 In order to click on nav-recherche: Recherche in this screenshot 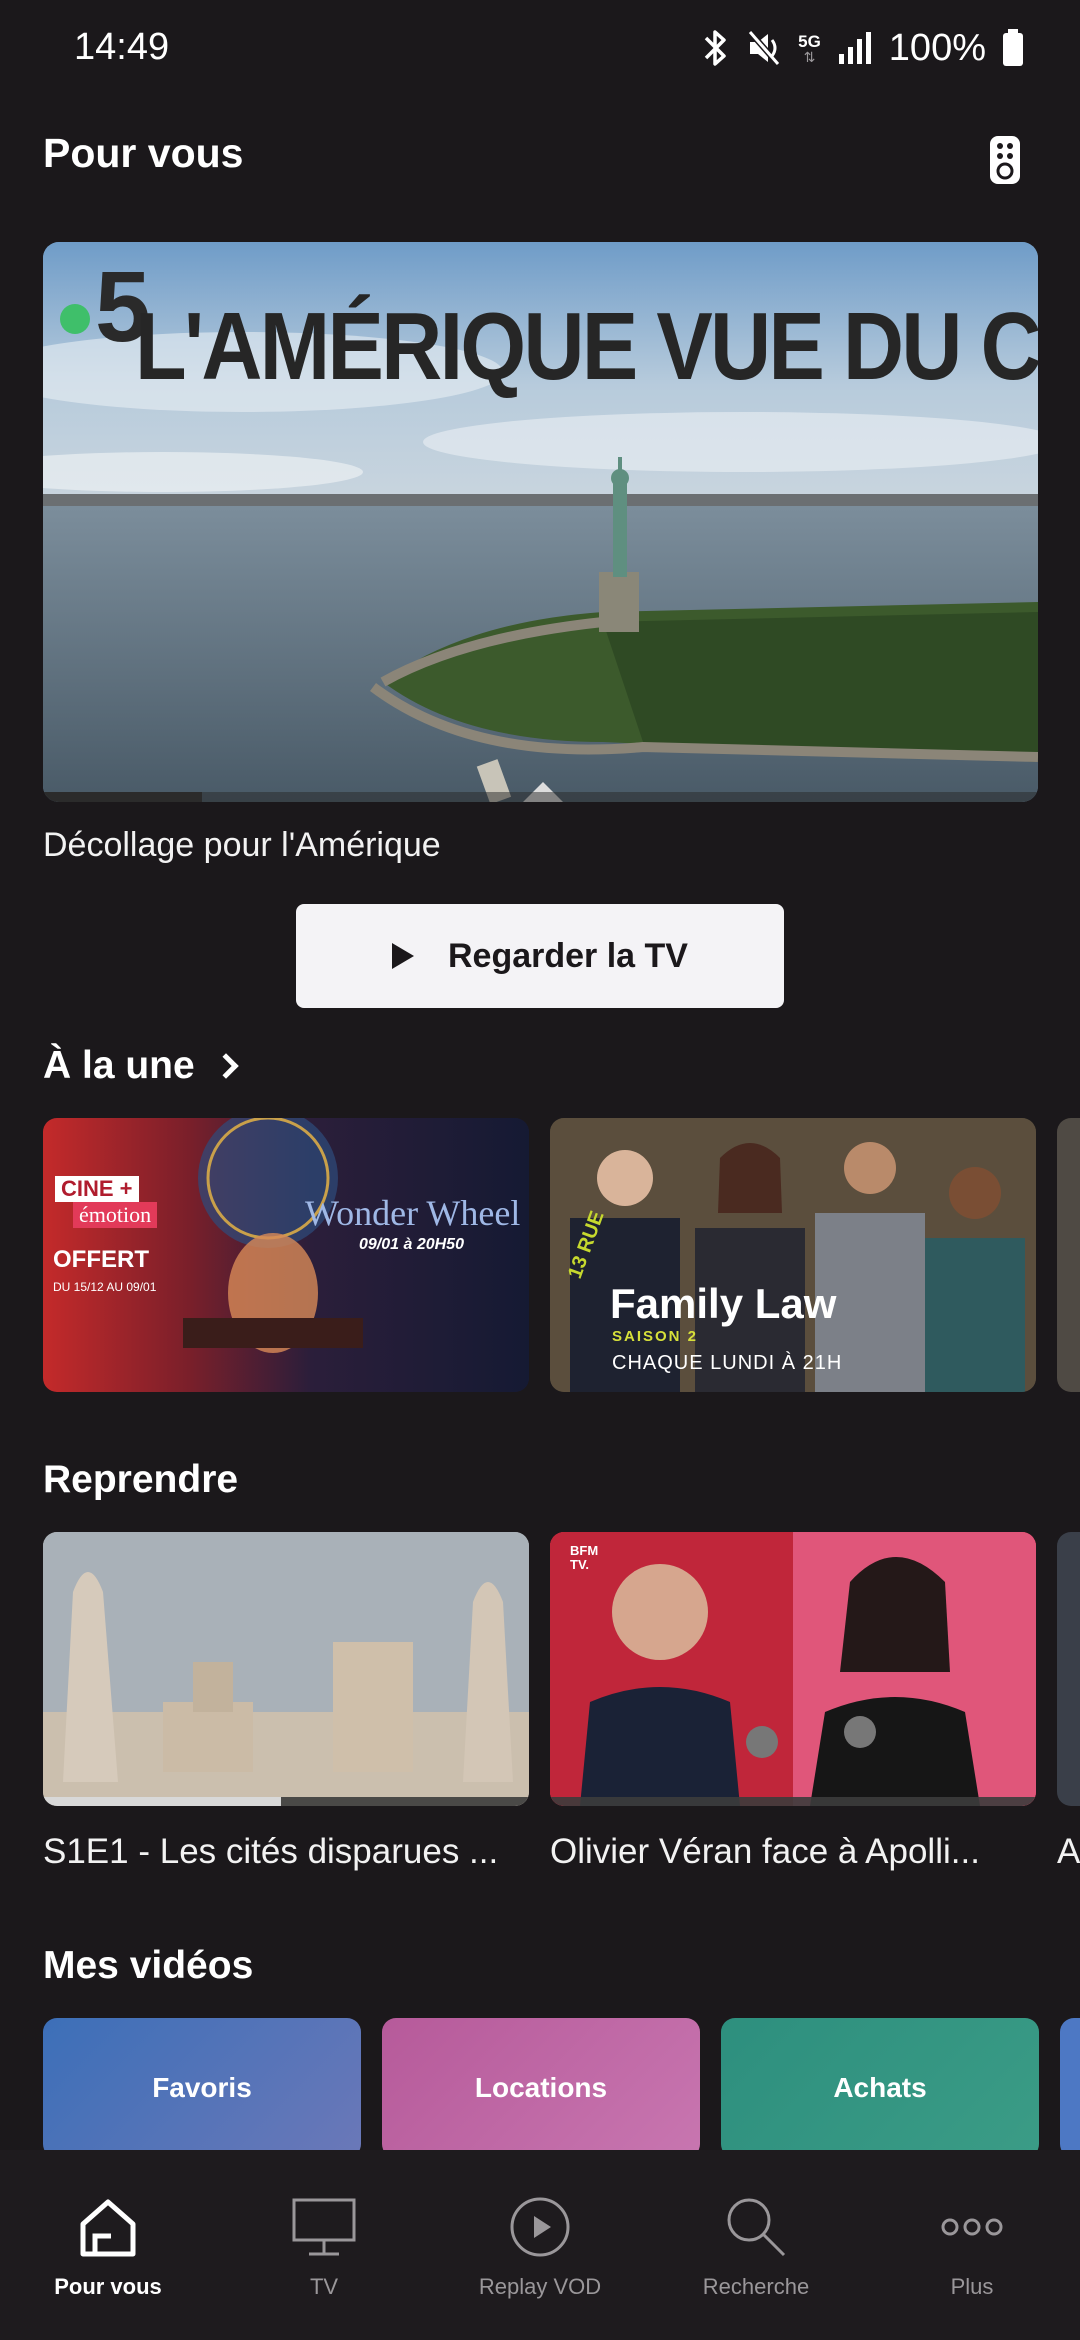, I will do `click(756, 2245)`.